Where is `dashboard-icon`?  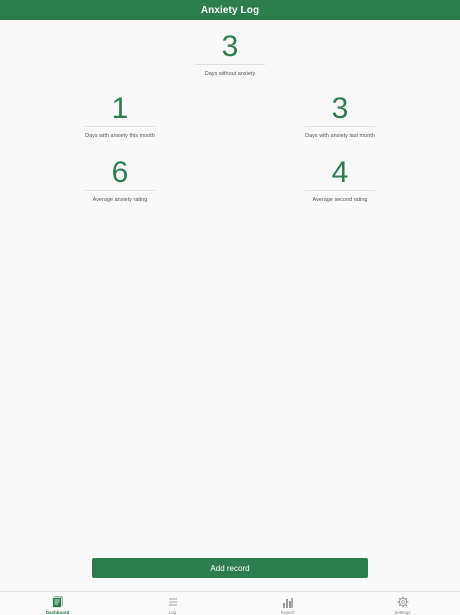
dashboard-icon is located at coordinates (58, 602).